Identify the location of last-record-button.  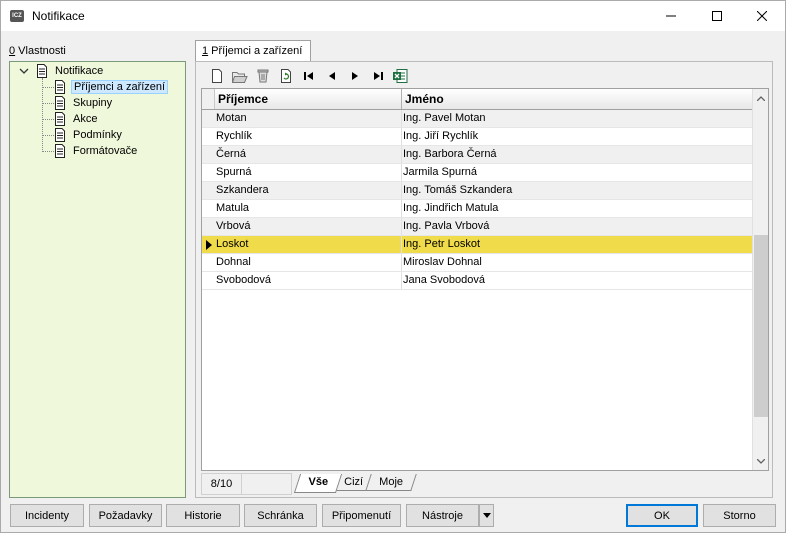
(377, 76).